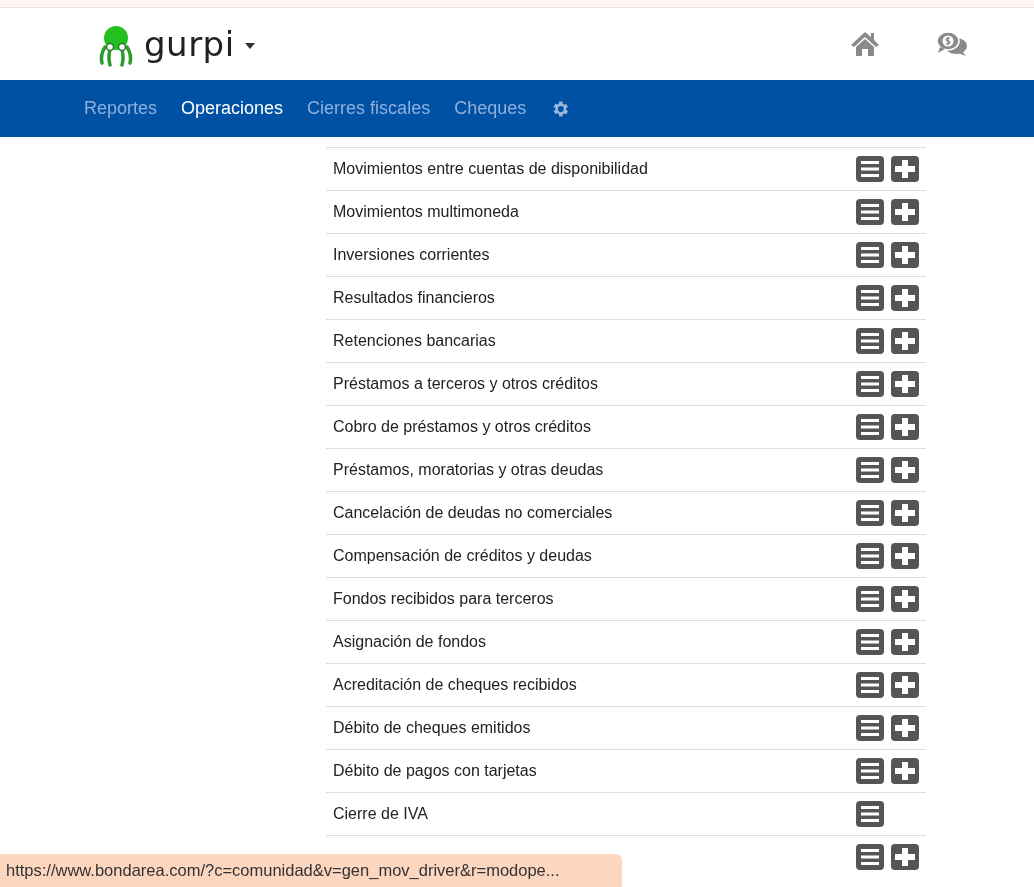  Describe the element at coordinates (435, 771) in the screenshot. I see `operation-label: Débito de pagos con tarjetas` at that location.